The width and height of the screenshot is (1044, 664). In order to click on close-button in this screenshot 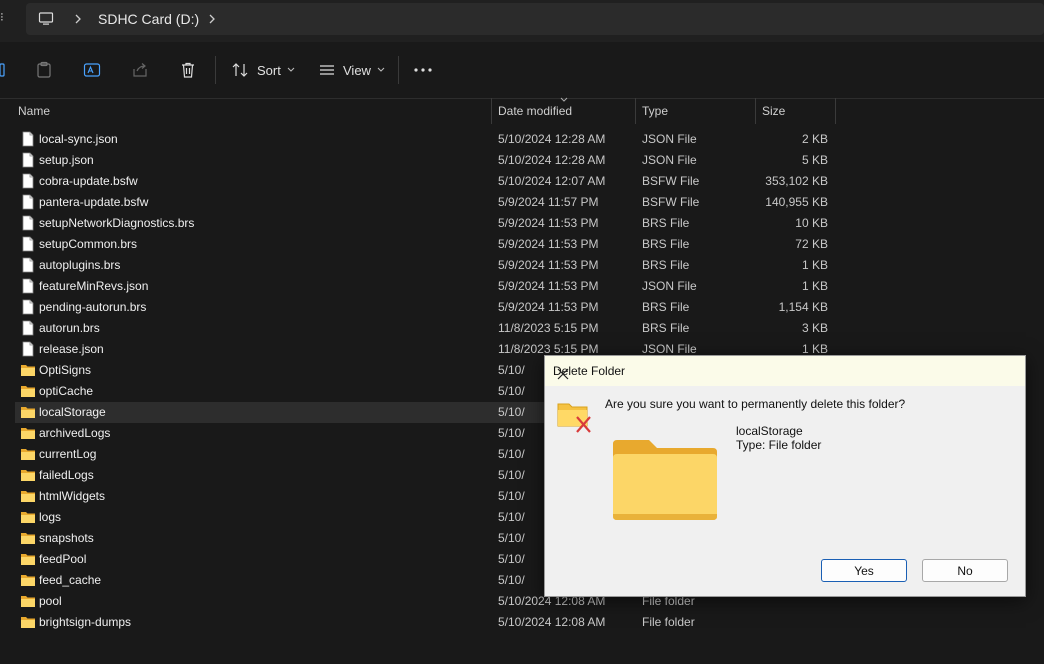, I will do `click(563, 374)`.